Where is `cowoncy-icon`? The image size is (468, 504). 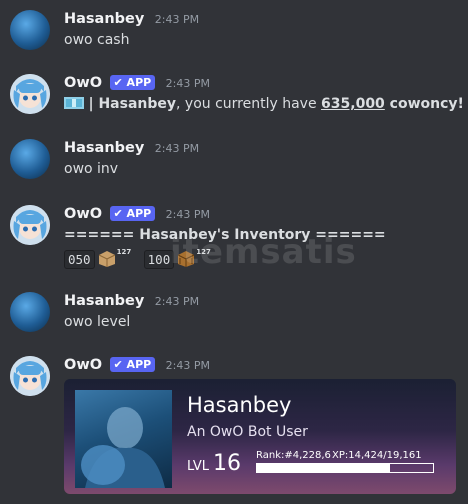
cowoncy-icon is located at coordinates (74, 103).